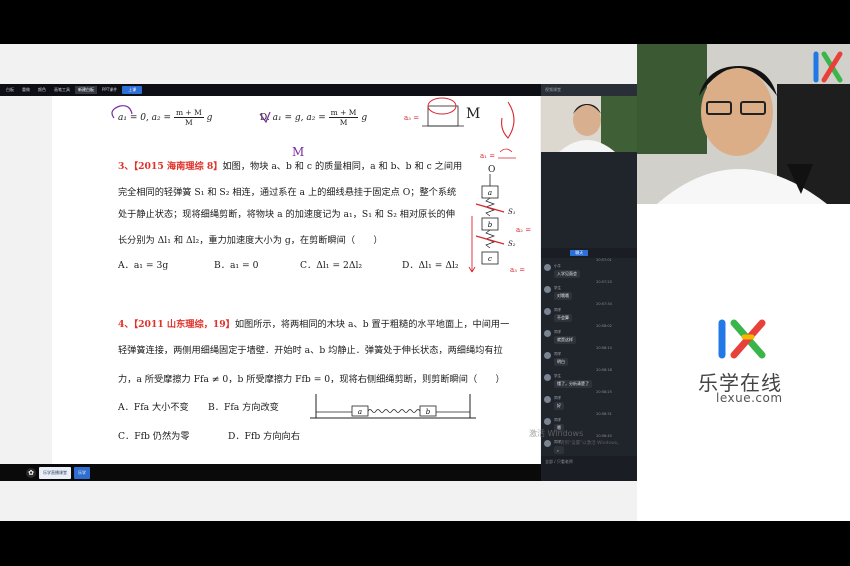  What do you see at coordinates (236, 265) in the screenshot?
I see `q3-option-b: B．a₁ = 0` at bounding box center [236, 265].